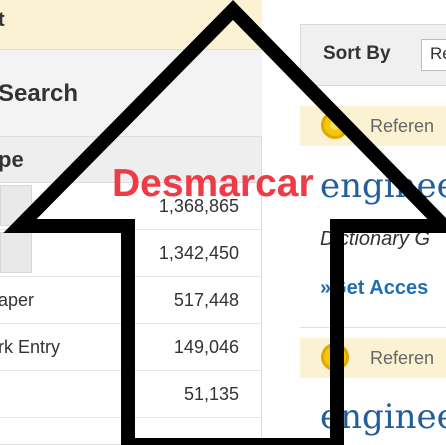 Image resolution: width=446 pixels, height=445 pixels. I want to click on content-type-label: rk Entry, so click(30, 347).